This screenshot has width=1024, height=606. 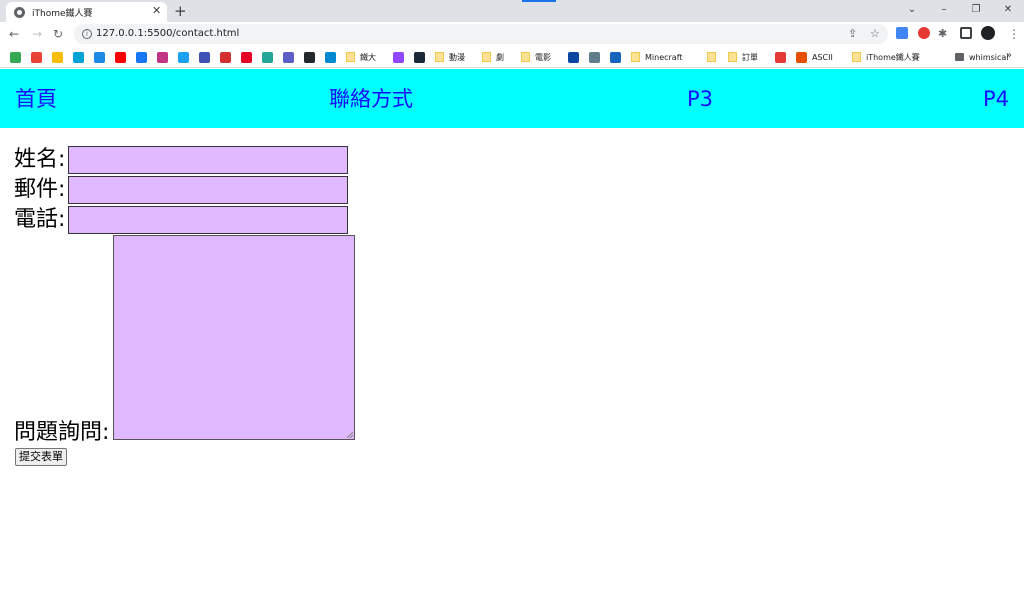 I want to click on bookmark-label: ASCII, so click(x=822, y=57).